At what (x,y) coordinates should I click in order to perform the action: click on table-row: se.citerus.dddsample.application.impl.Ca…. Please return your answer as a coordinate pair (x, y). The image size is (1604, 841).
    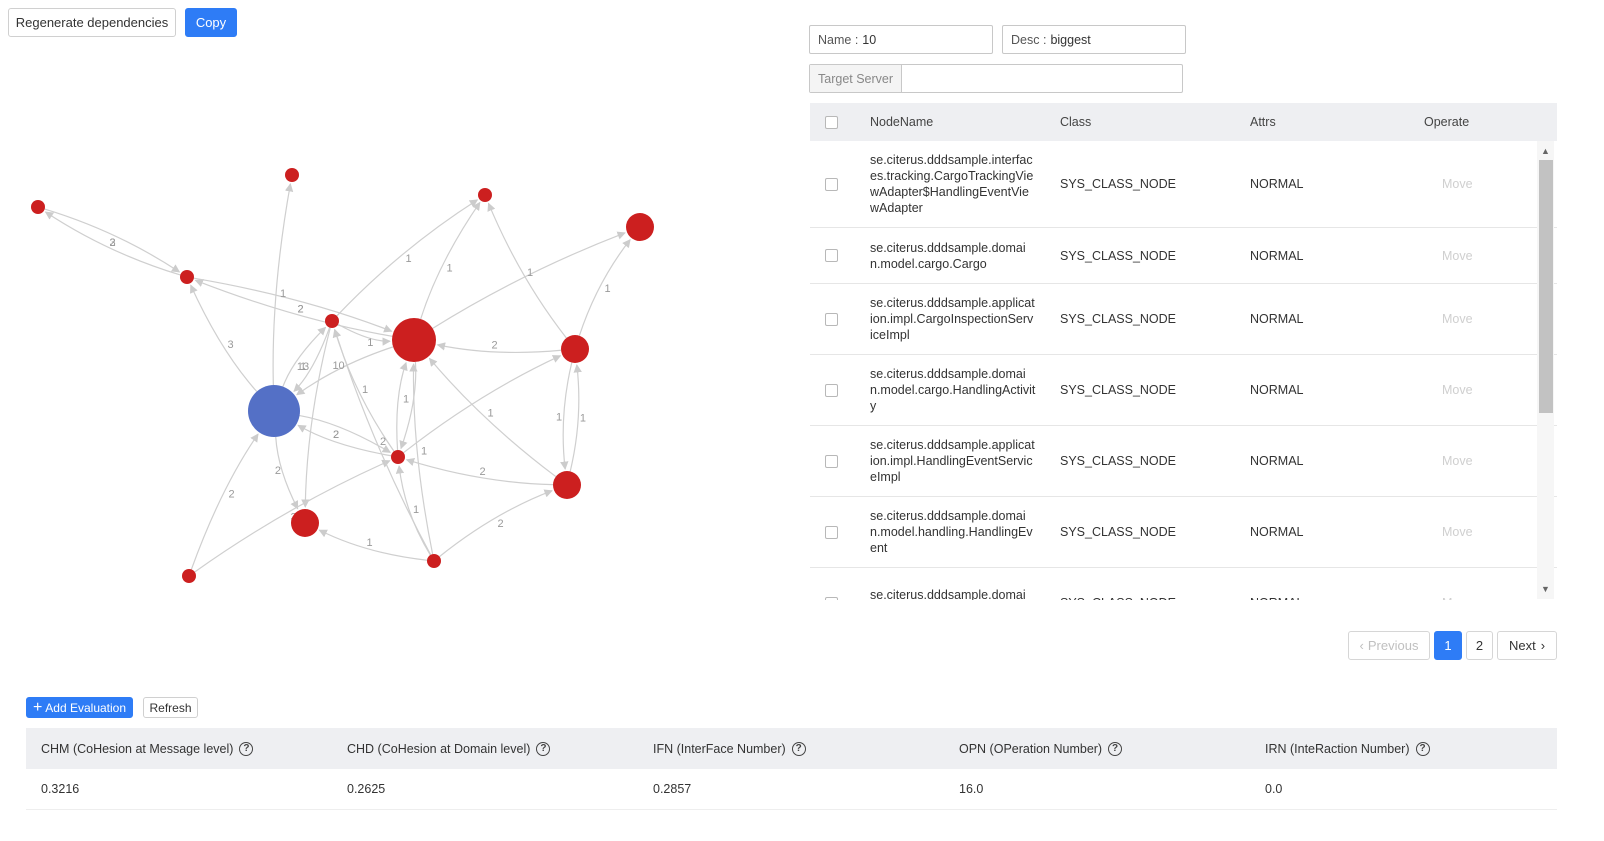
    Looking at the image, I should click on (1183, 319).